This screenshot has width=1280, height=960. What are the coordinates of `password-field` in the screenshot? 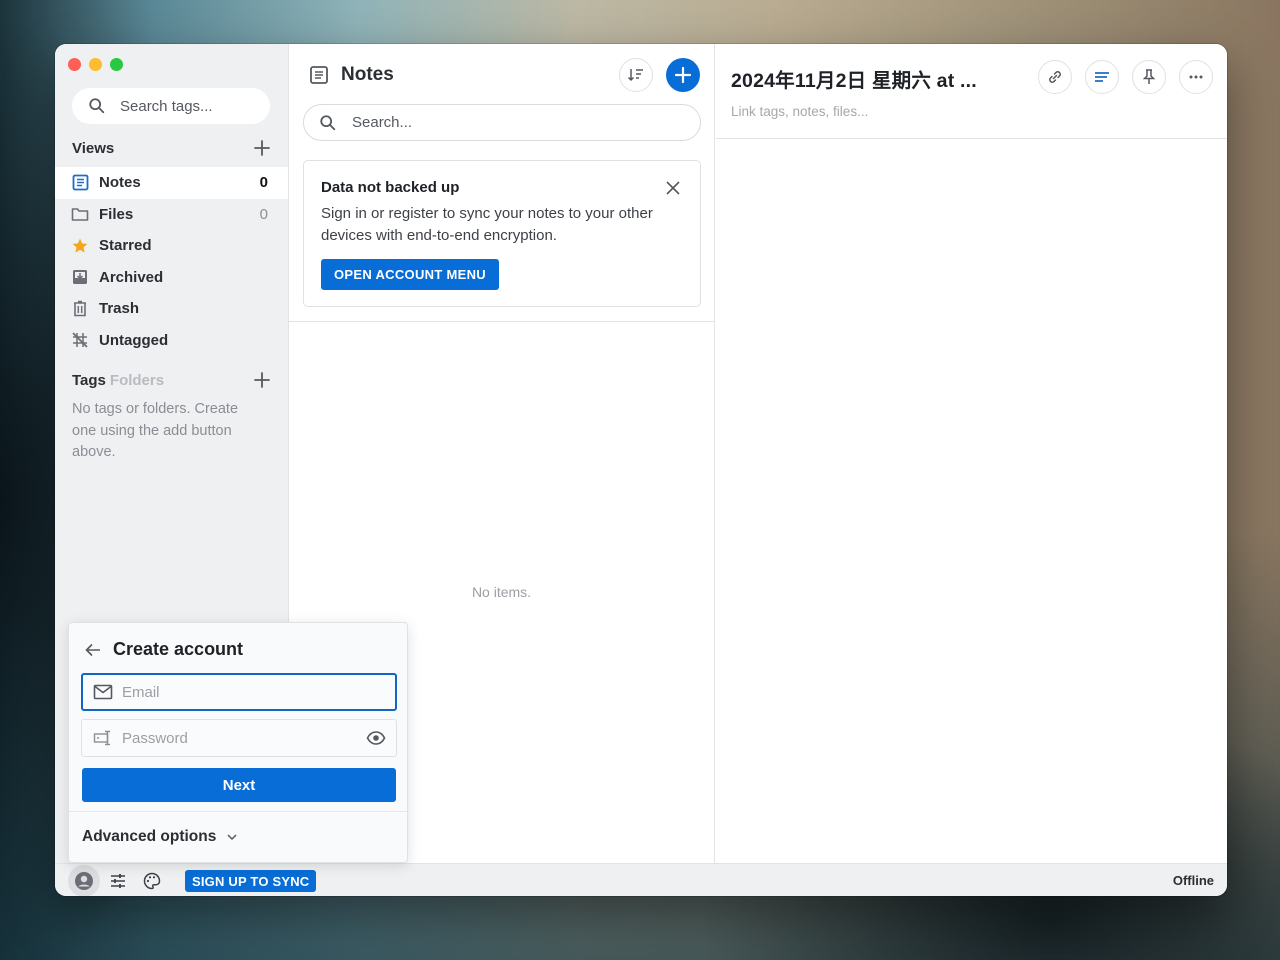 It's located at (239, 738).